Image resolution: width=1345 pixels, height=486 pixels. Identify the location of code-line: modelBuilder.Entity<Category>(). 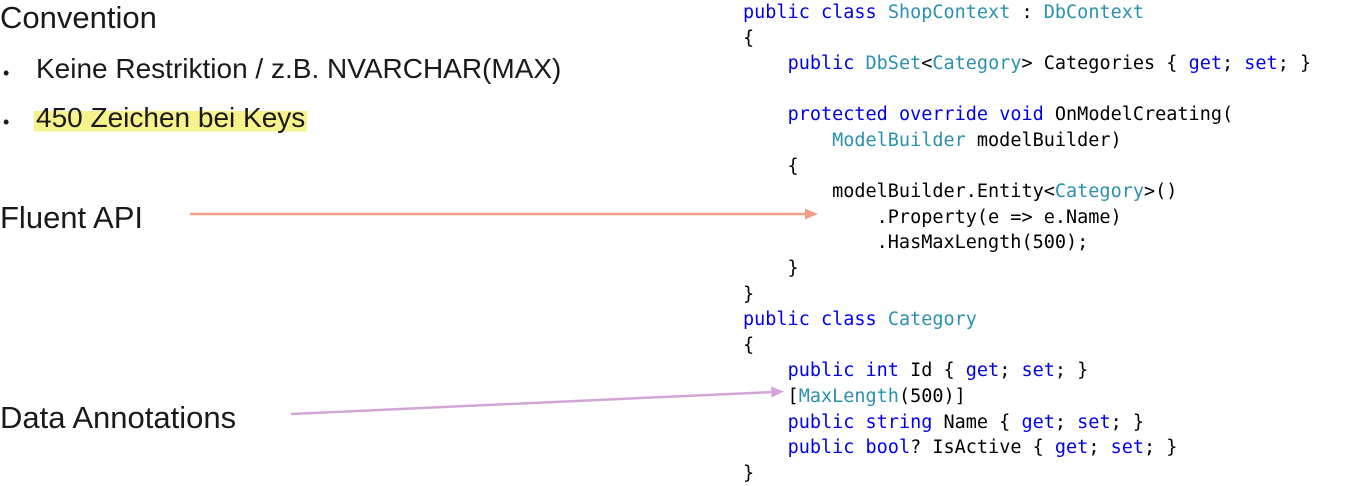
(1027, 192).